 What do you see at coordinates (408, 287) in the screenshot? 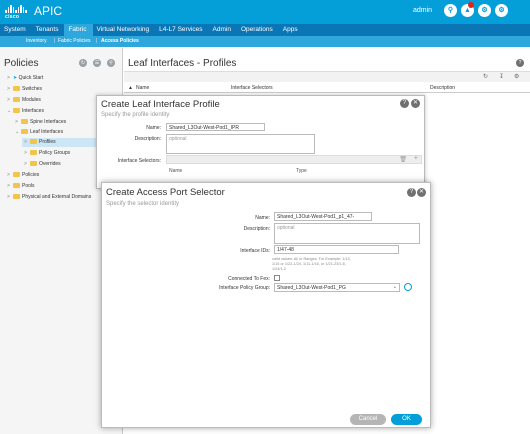
I see `edit-policy-group-icon` at bounding box center [408, 287].